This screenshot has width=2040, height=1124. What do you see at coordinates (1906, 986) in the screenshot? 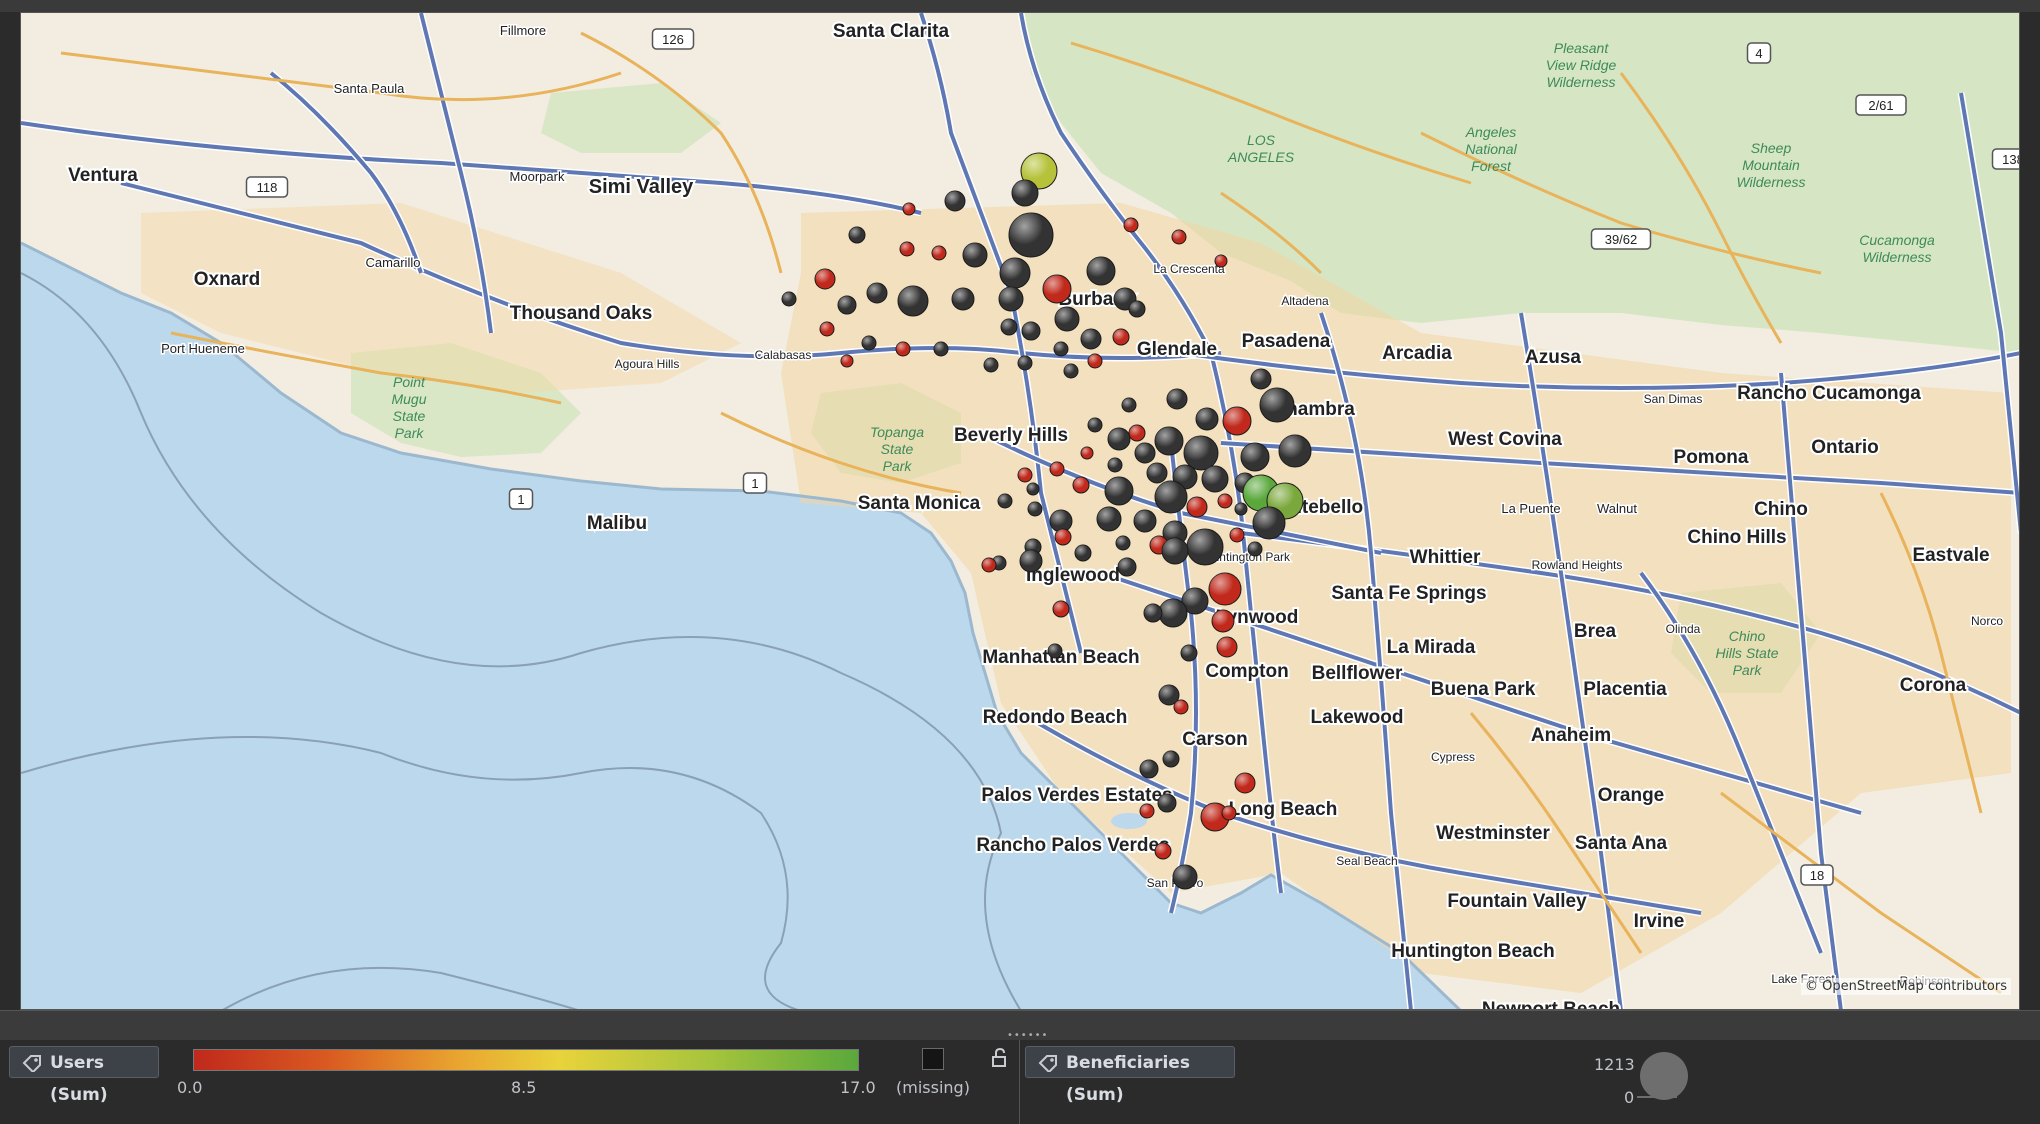
I see `map-attribution: © OpenStreetMap contributors` at bounding box center [1906, 986].